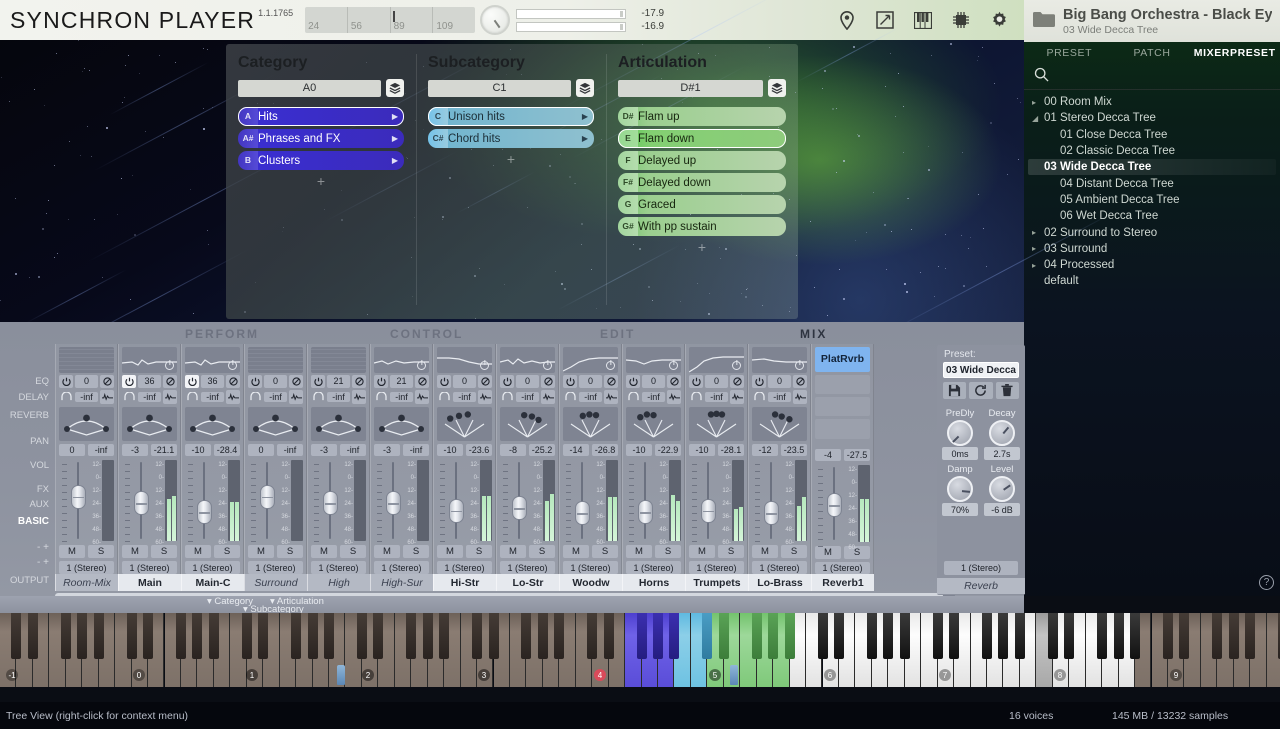  What do you see at coordinates (999, 20) in the screenshot?
I see `gear-icon` at bounding box center [999, 20].